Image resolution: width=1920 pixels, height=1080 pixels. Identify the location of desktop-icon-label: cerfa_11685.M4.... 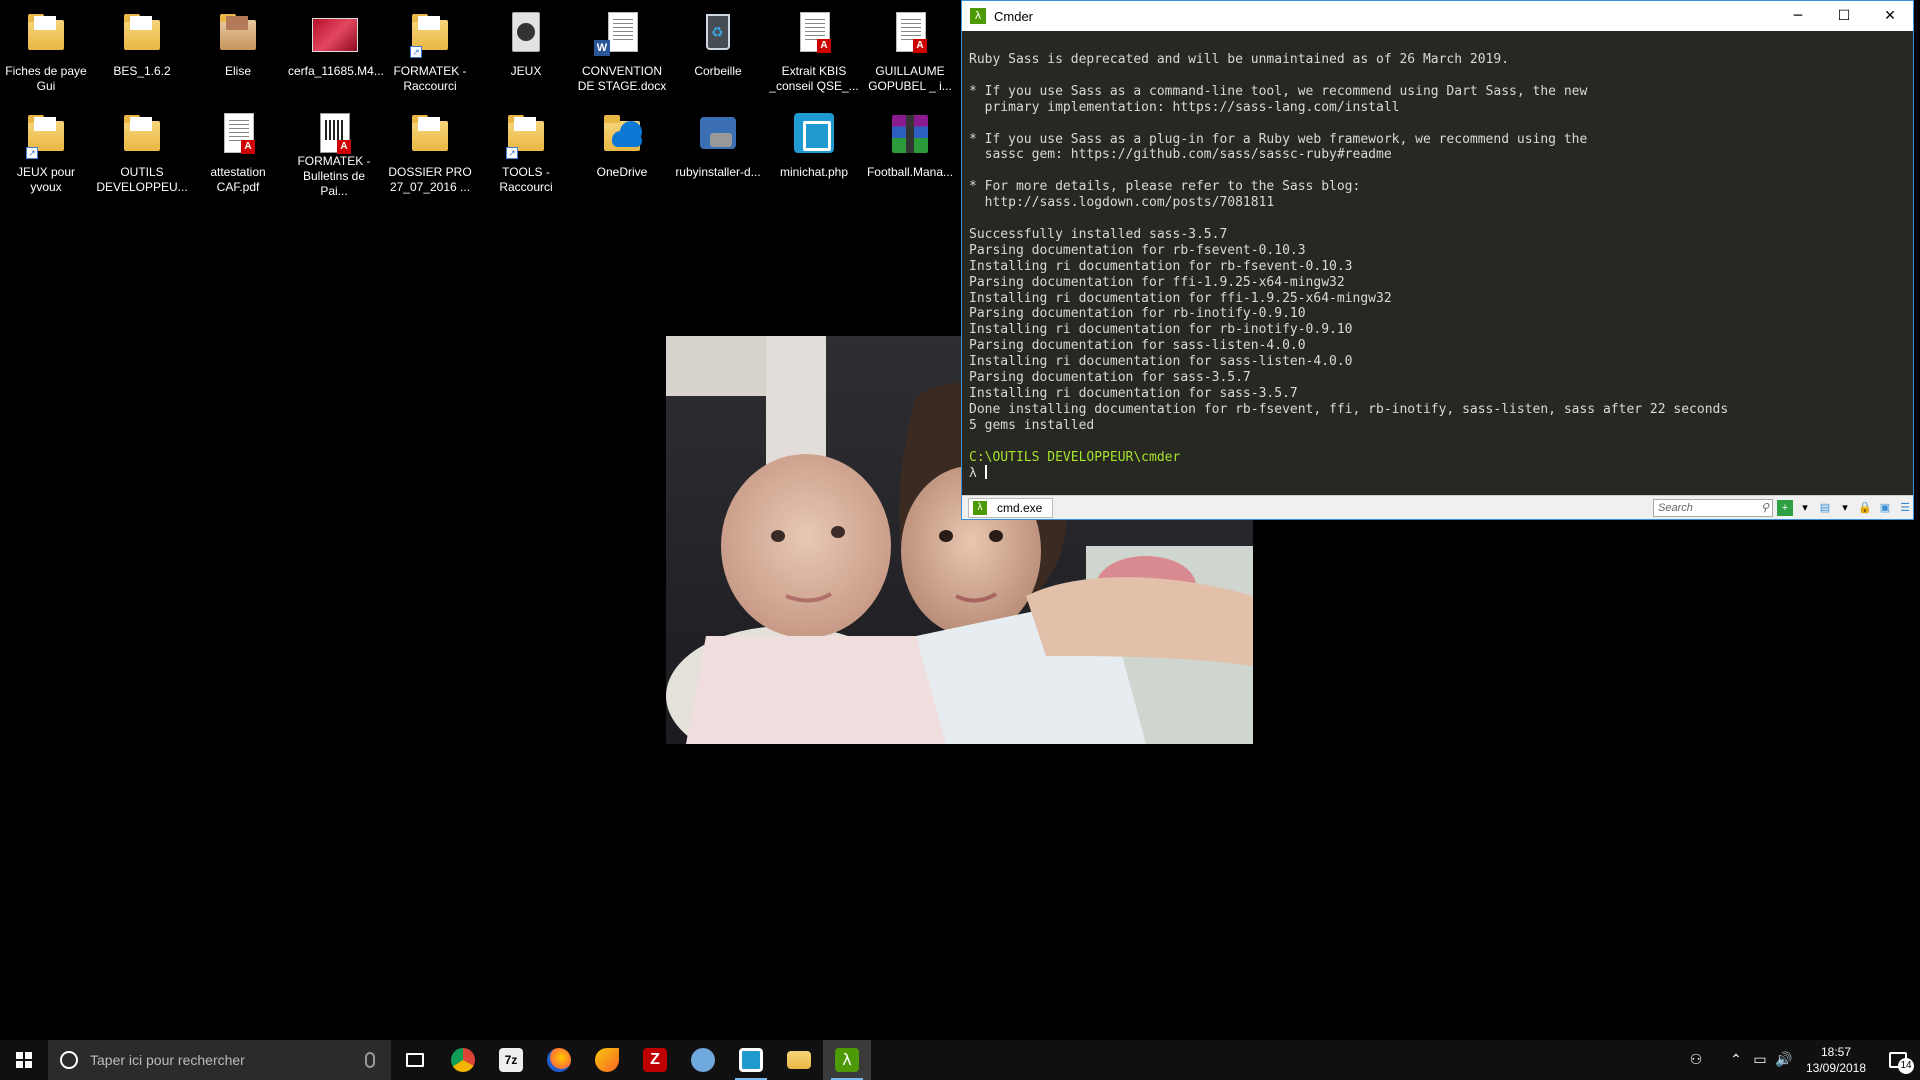
(336, 71).